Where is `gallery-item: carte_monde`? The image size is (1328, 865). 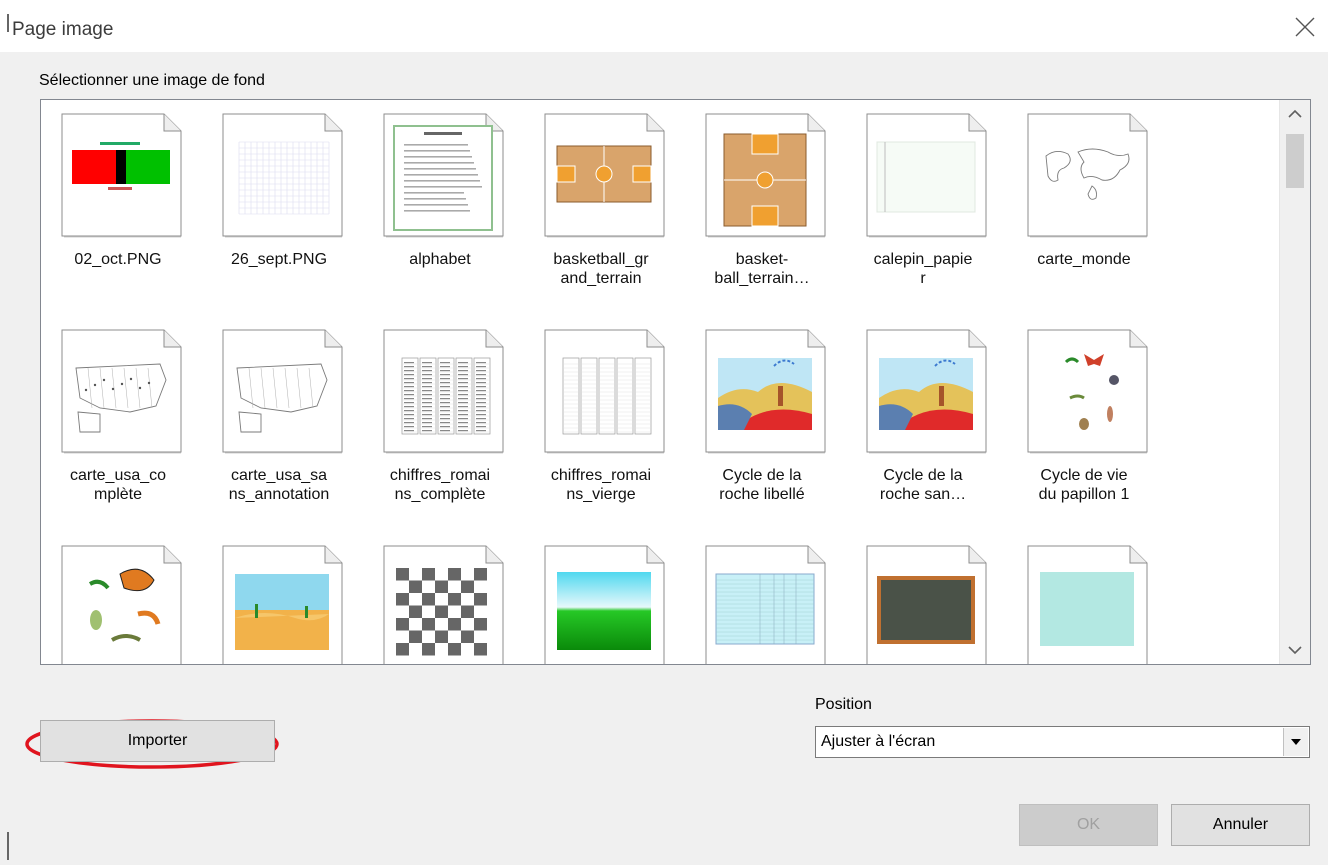 gallery-item: carte_monde is located at coordinates (1084, 207).